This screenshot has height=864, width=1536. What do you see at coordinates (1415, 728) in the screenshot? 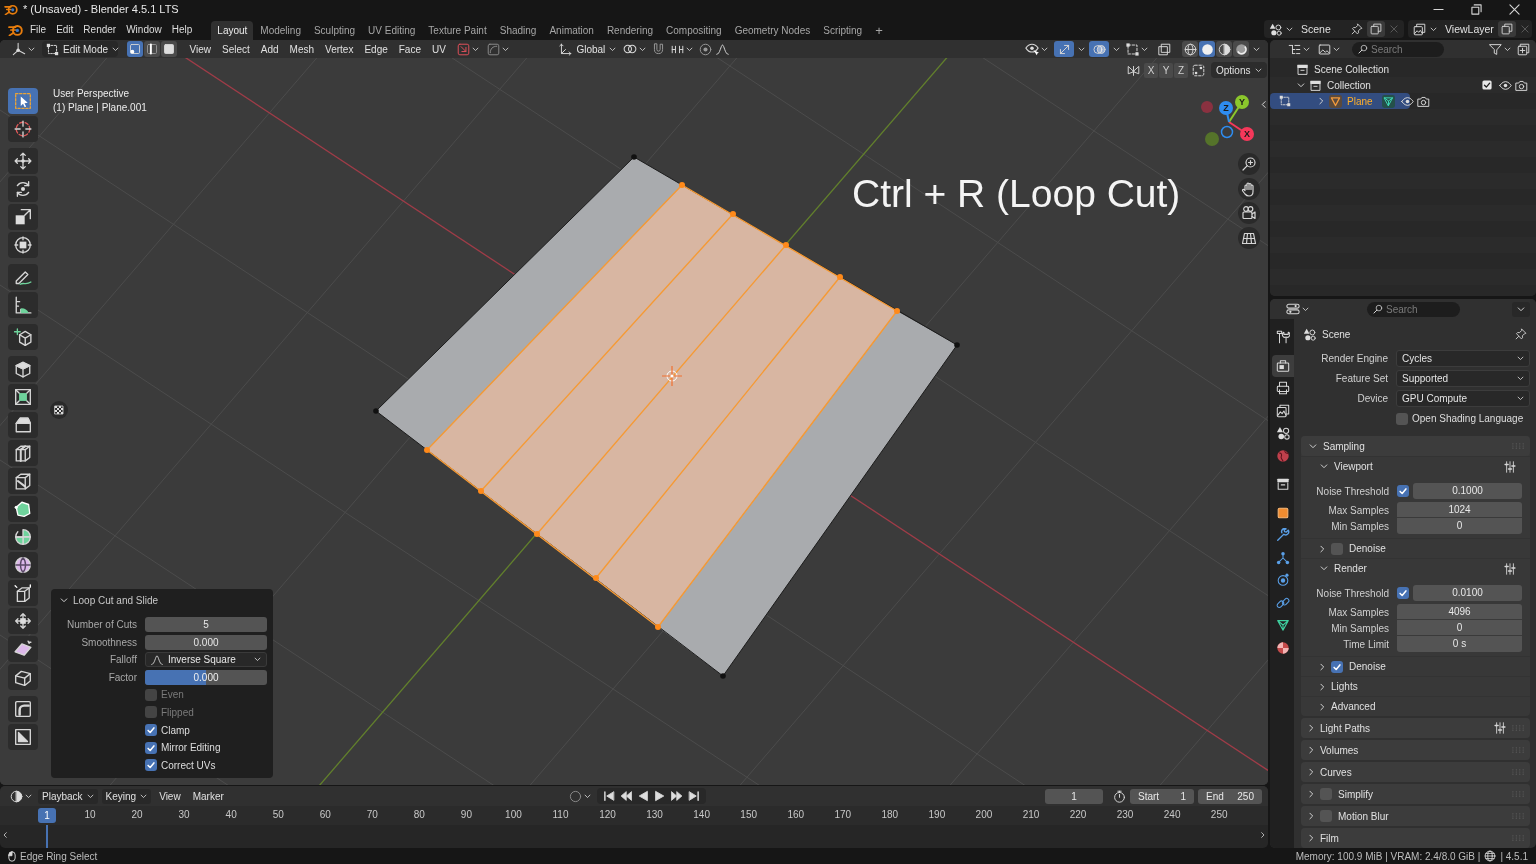
I see `panel-header: Light Paths` at bounding box center [1415, 728].